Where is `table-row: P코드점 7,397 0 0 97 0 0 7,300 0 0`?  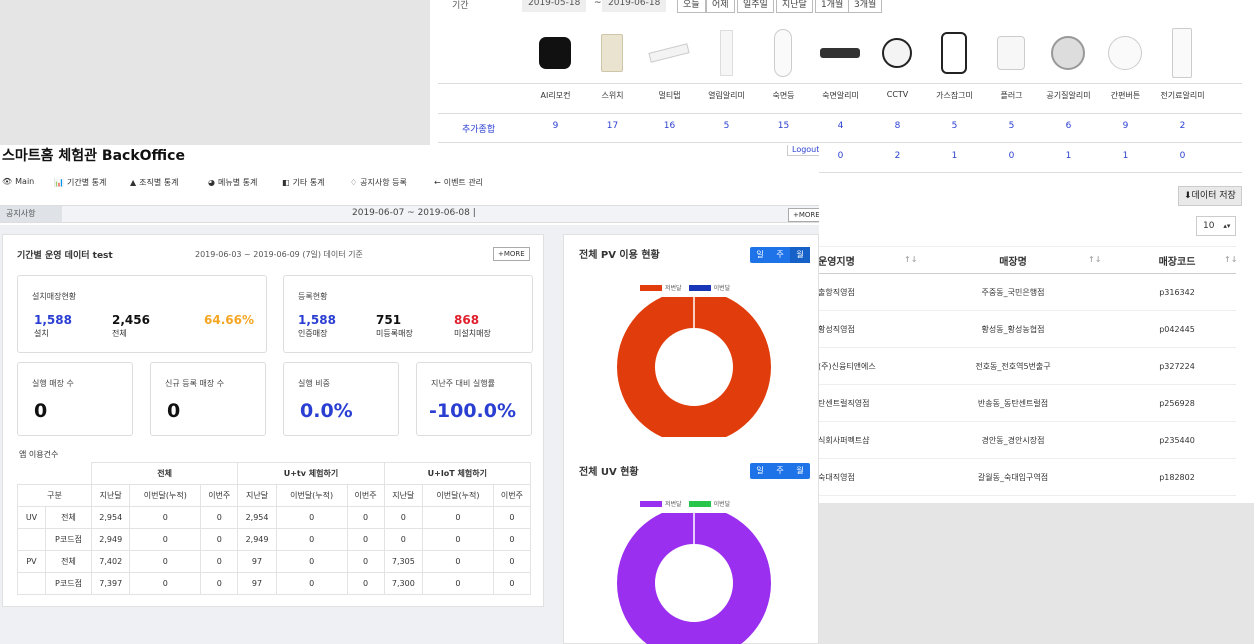 table-row: P코드점 7,397 0 0 97 0 0 7,300 0 0 is located at coordinates (274, 583).